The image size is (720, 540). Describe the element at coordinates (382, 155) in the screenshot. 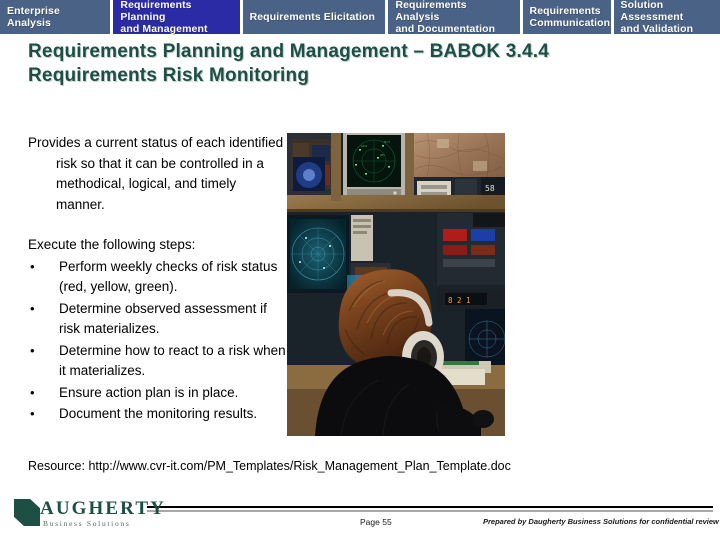

I see `svg-text: UA5` at that location.